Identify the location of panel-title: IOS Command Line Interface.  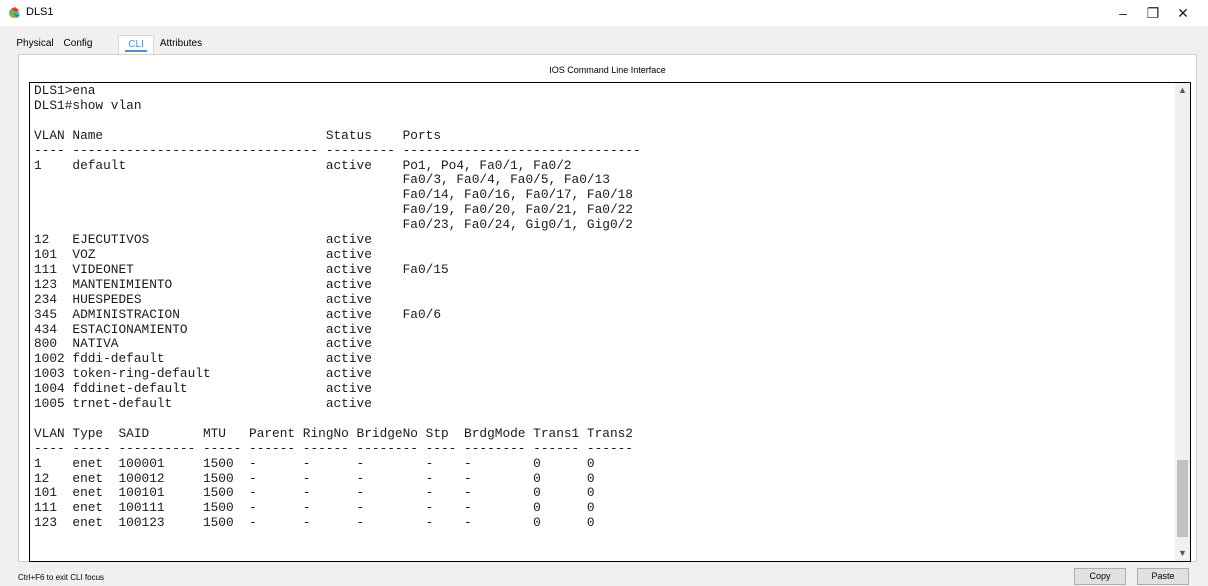
(607, 70).